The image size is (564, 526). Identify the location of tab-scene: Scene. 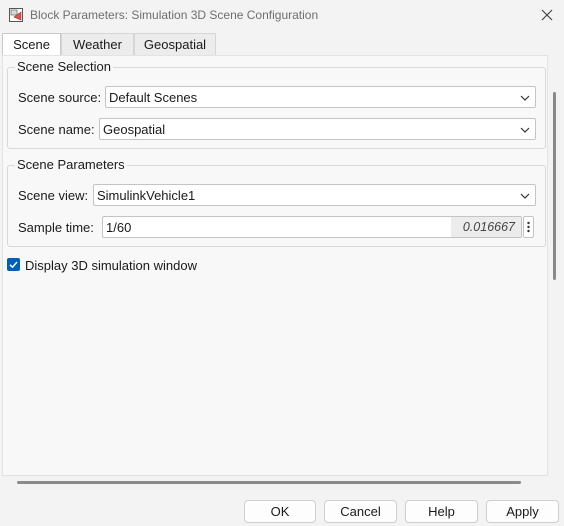
(31, 44).